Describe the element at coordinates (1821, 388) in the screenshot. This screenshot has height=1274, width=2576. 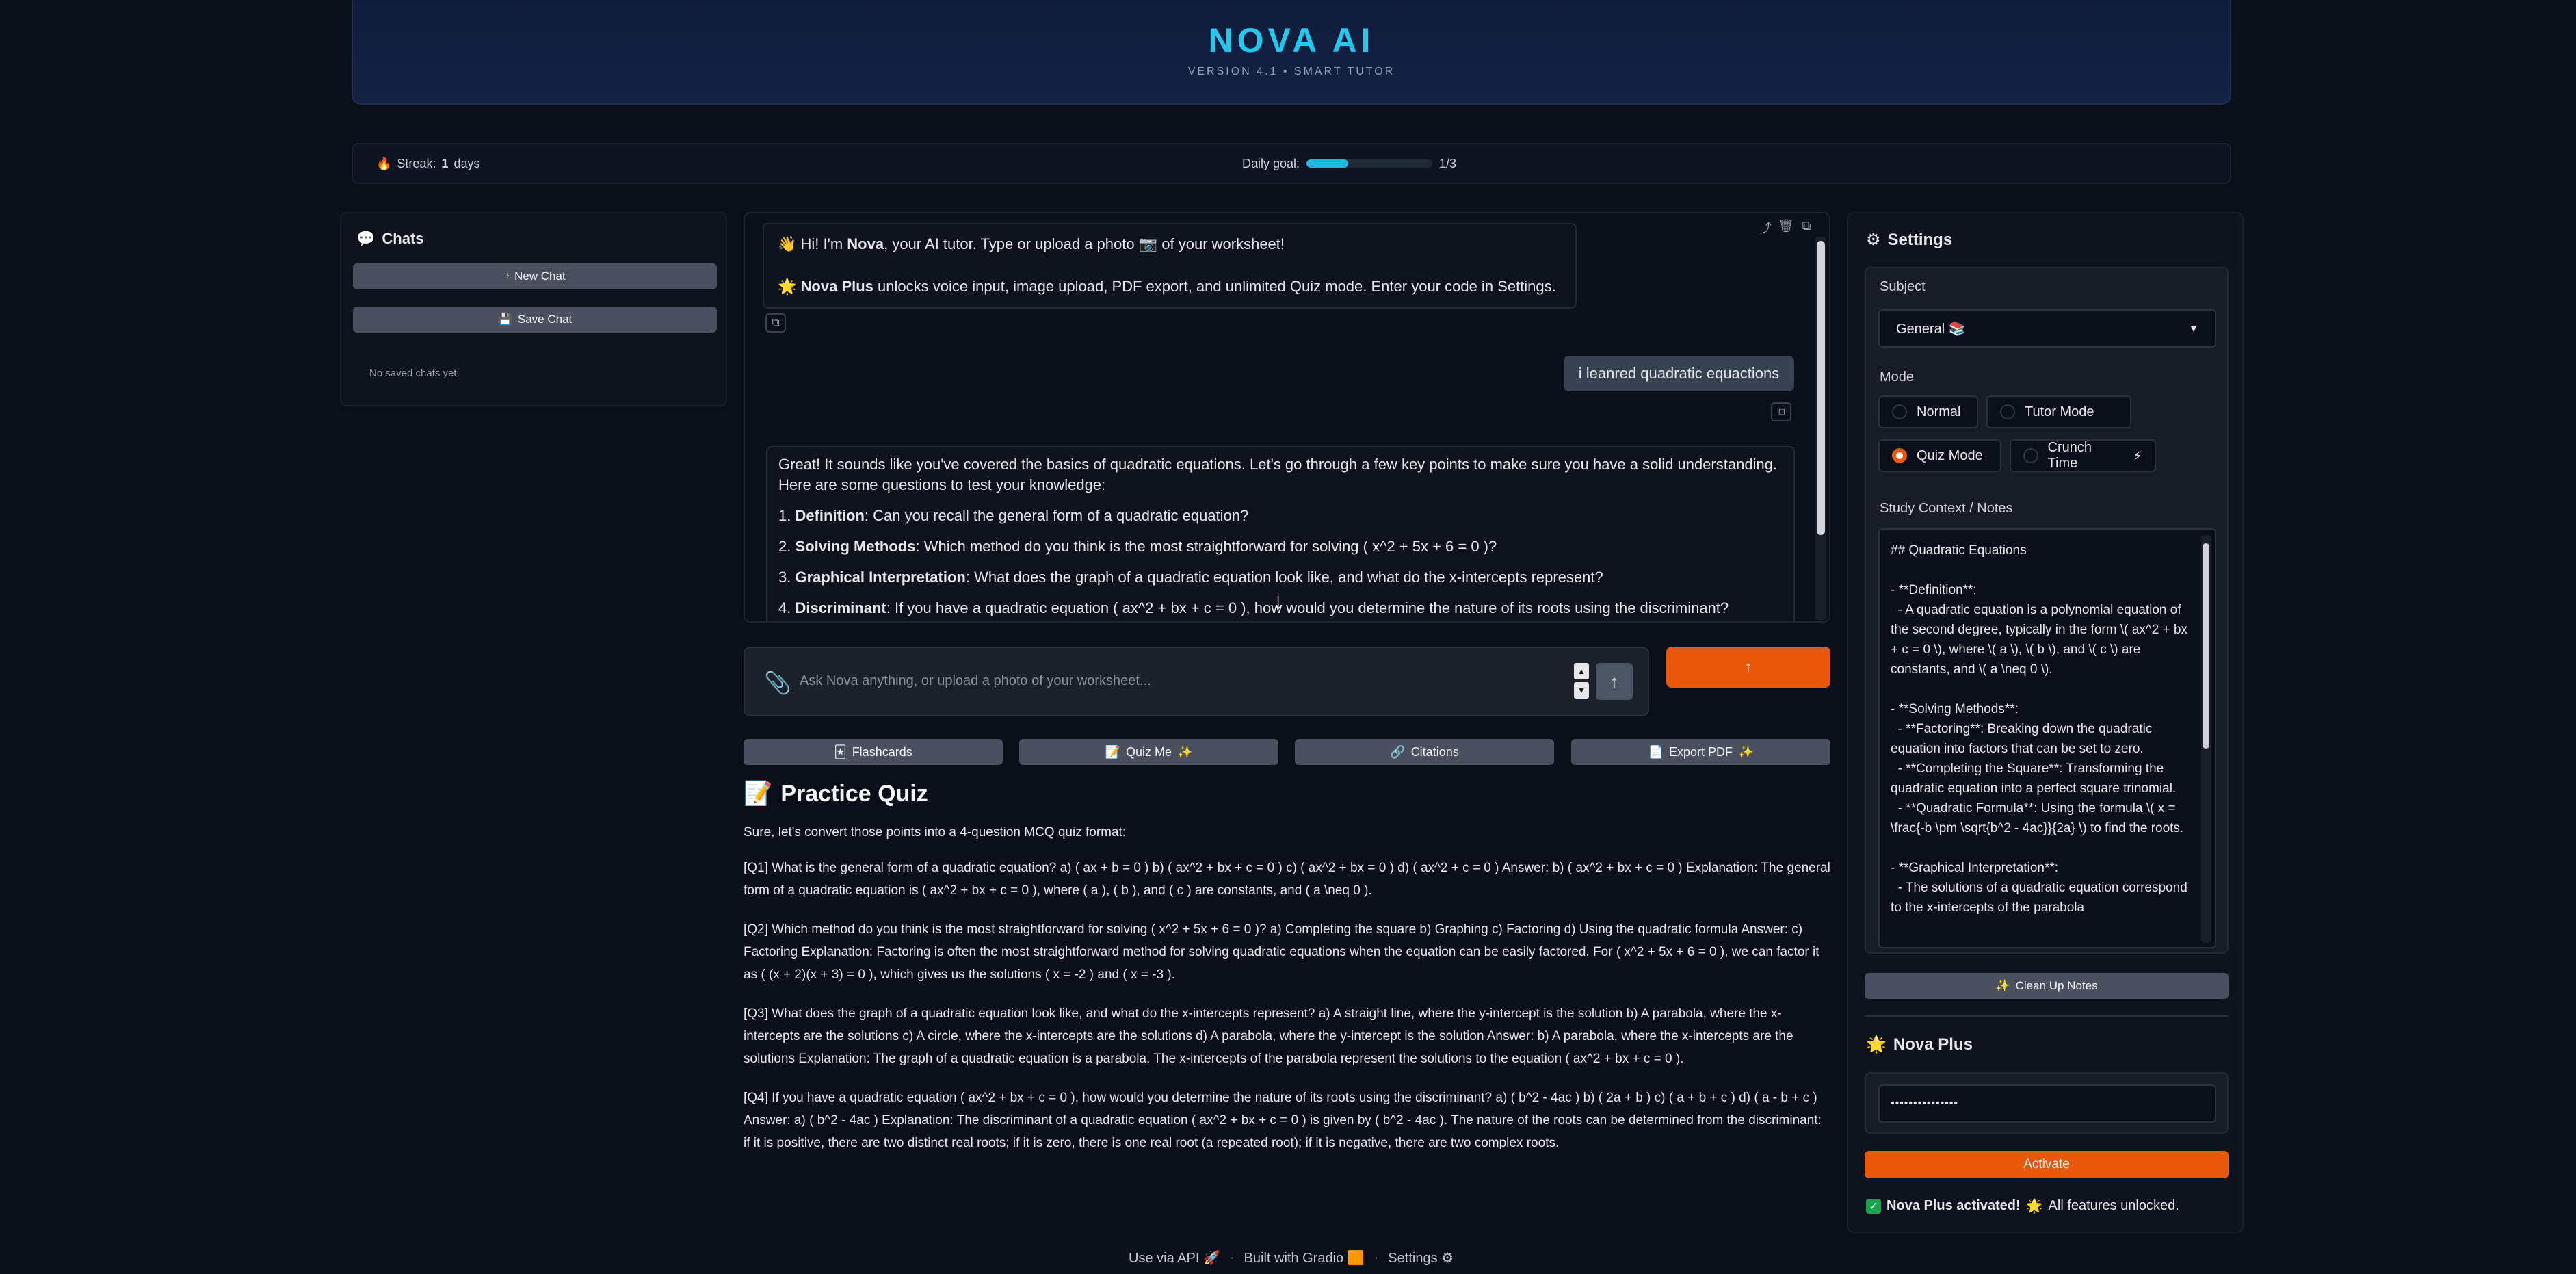
I see `chat-scroll-thumb` at that location.